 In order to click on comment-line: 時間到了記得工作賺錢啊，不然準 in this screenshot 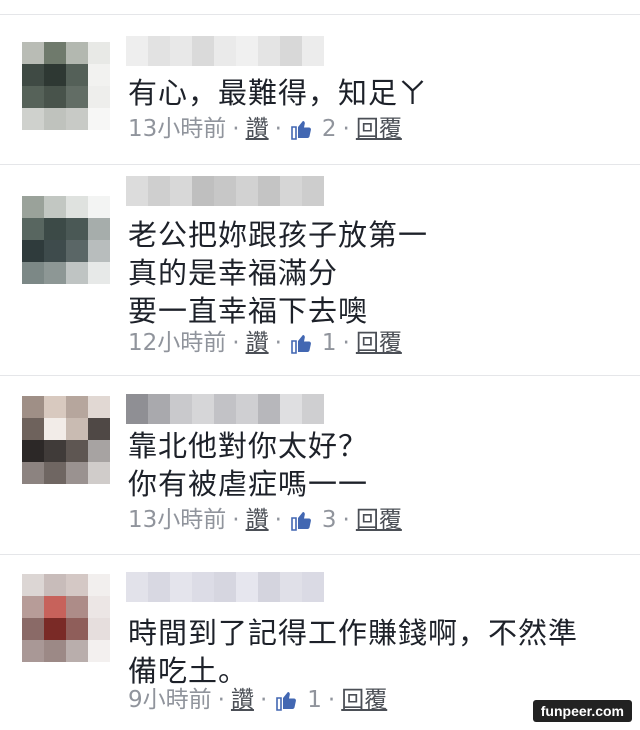, I will do `click(353, 633)`.